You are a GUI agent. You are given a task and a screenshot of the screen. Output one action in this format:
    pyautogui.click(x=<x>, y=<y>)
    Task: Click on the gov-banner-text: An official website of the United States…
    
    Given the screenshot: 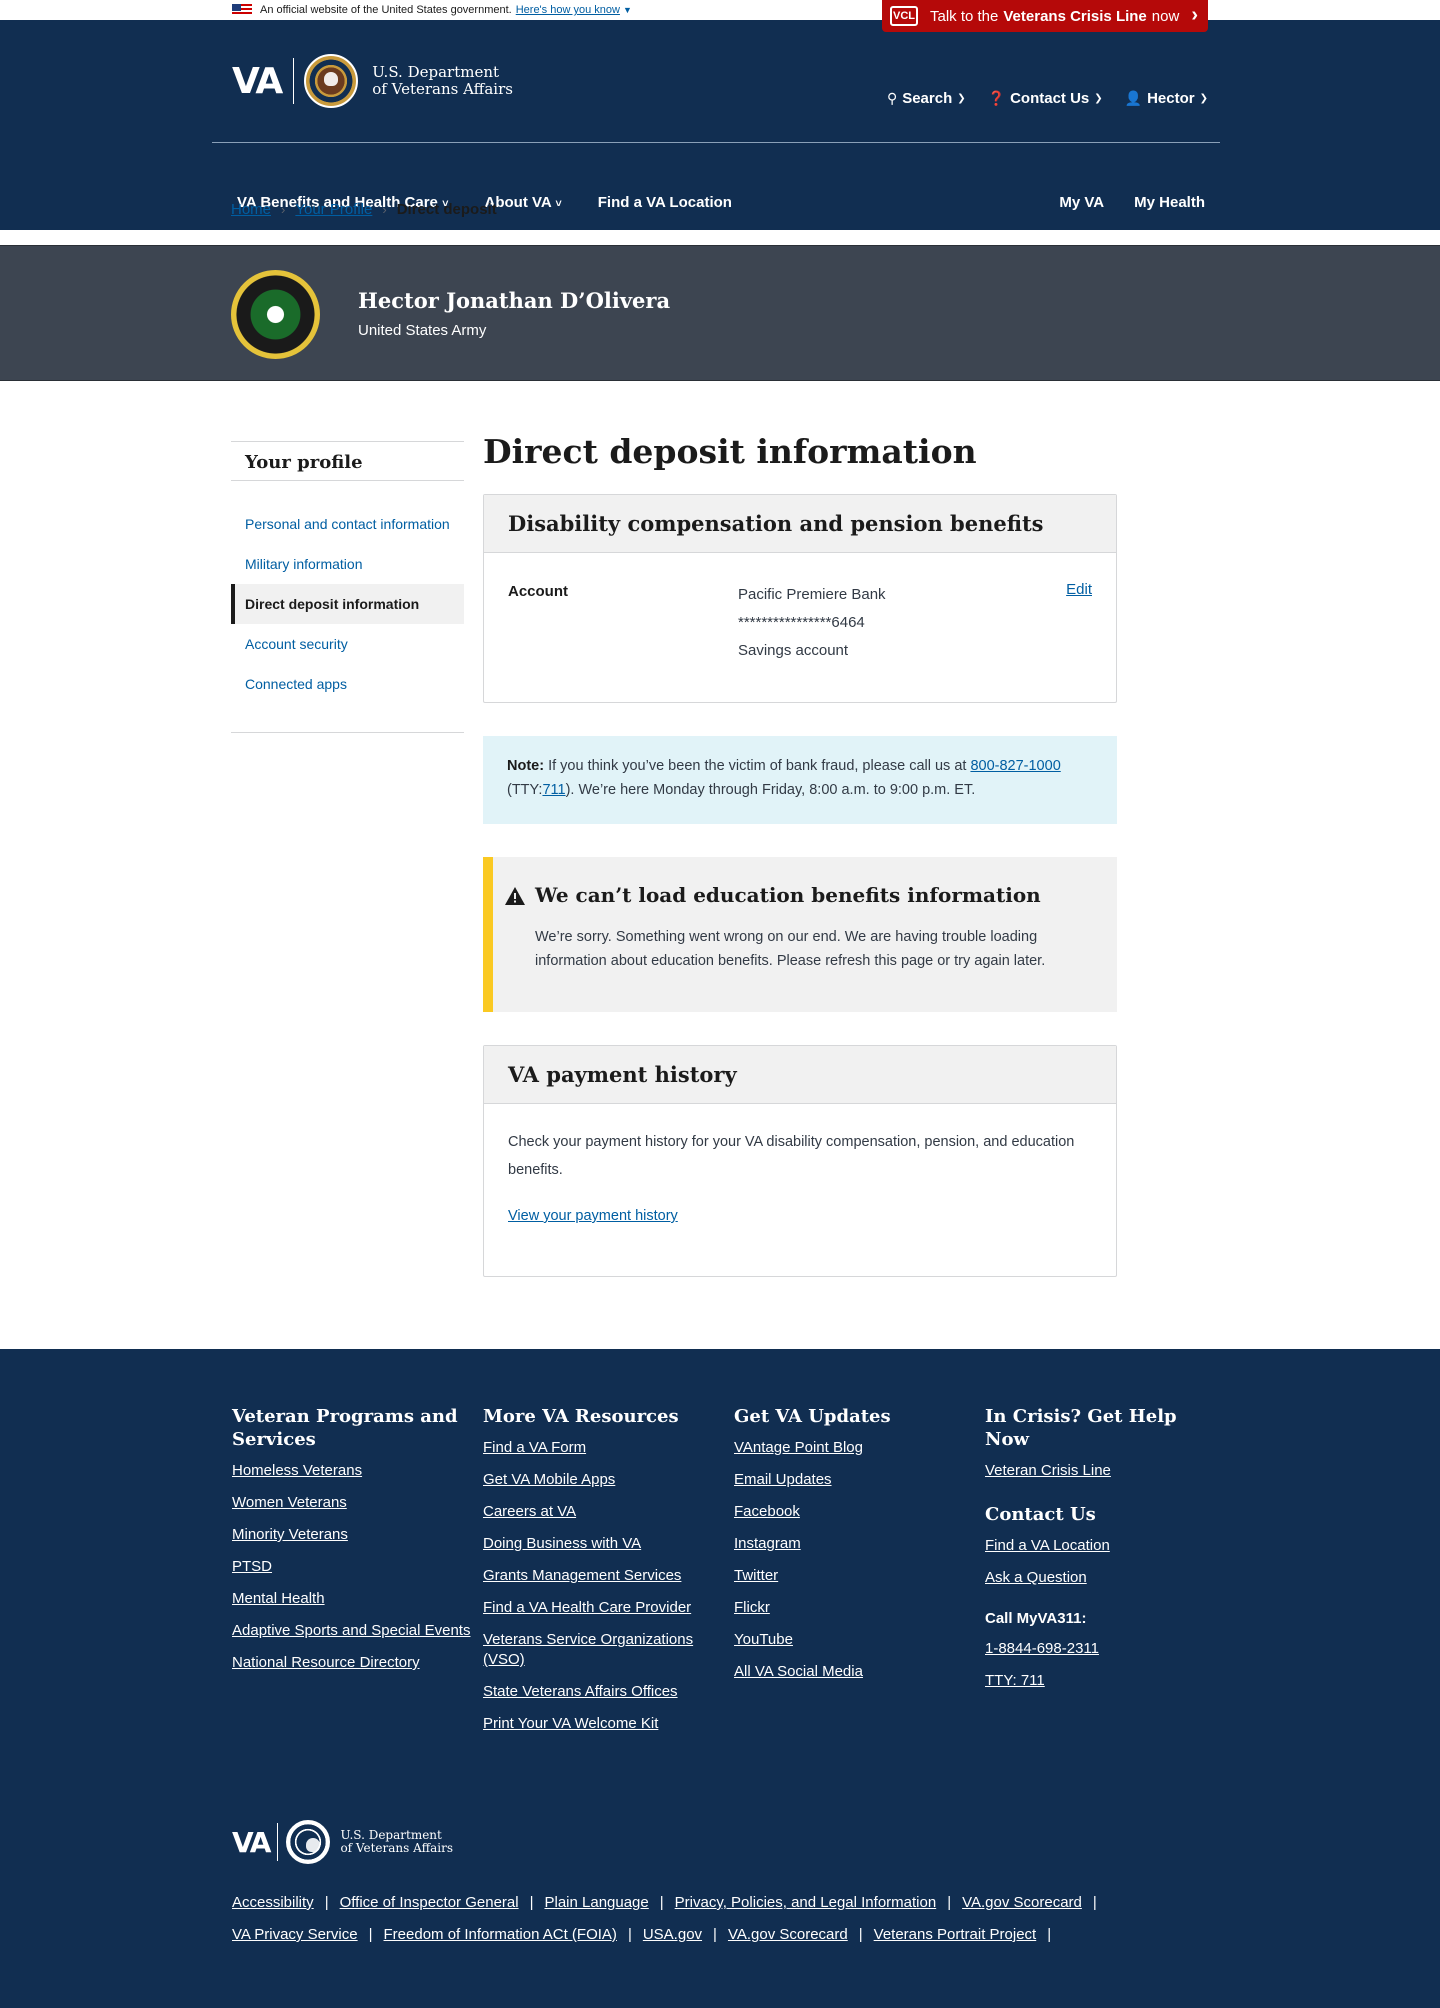 What is the action you would take?
    pyautogui.click(x=386, y=10)
    